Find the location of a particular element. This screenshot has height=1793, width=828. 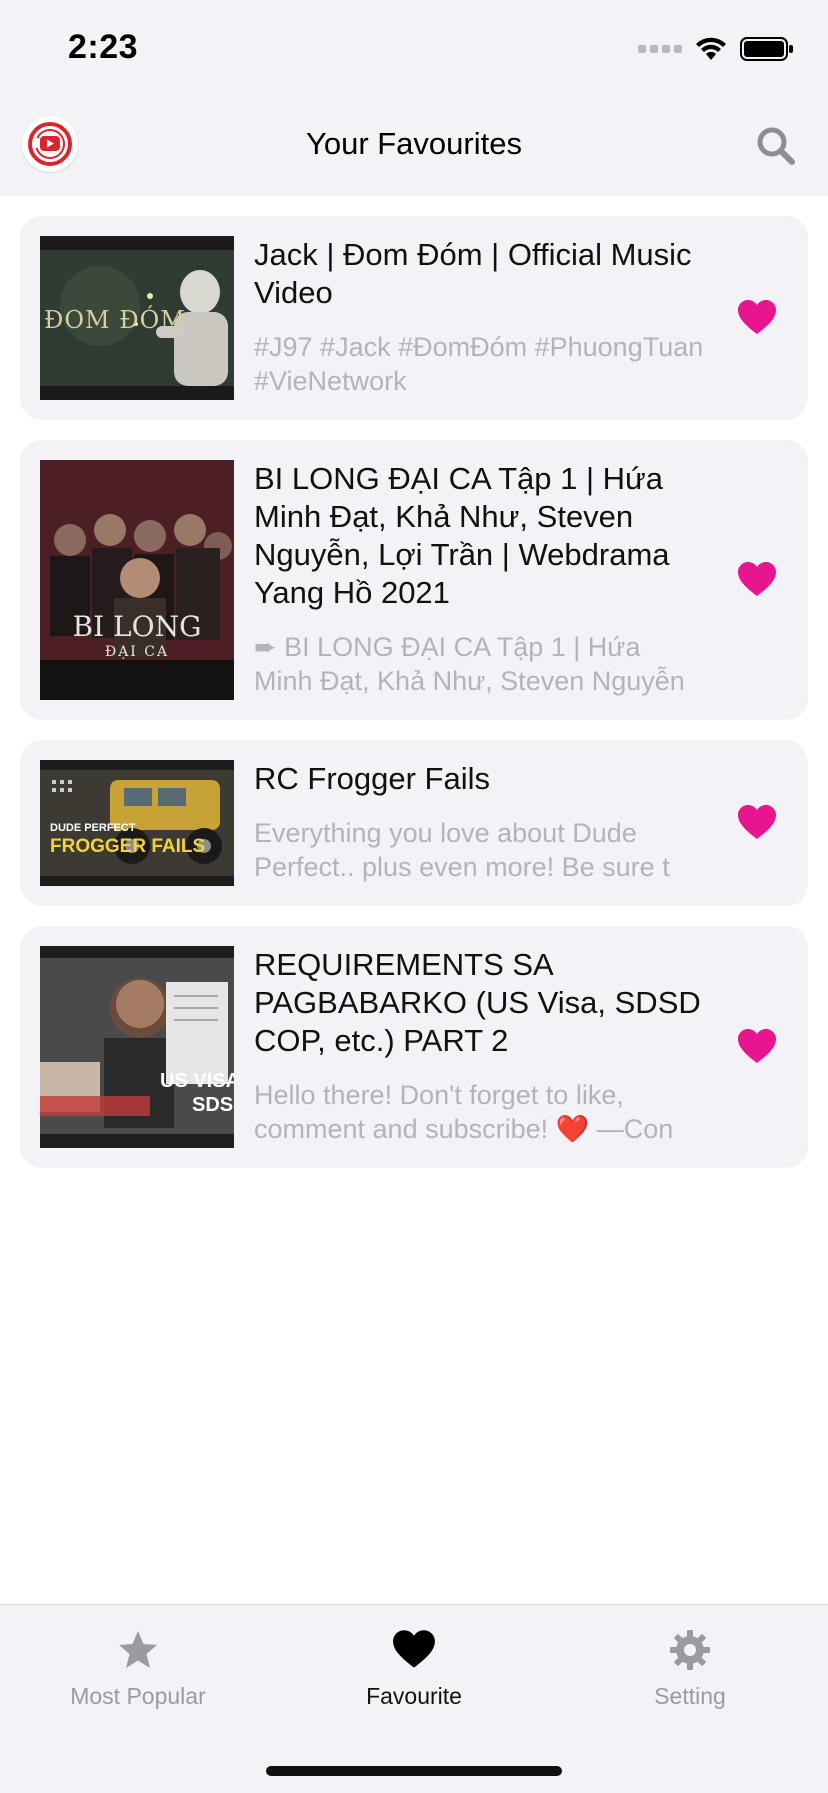

tab-label: Favourite is located at coordinates (414, 1696).